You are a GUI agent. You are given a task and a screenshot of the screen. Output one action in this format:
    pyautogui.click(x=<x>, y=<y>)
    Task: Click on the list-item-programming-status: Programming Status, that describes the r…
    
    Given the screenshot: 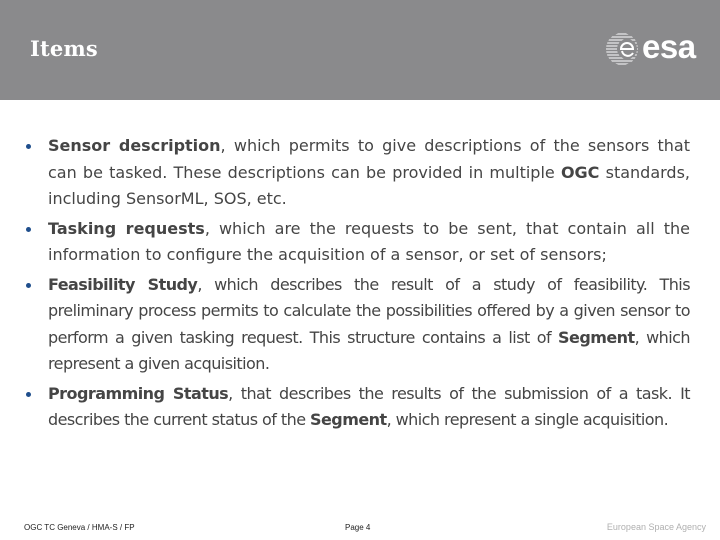 What is the action you would take?
    pyautogui.click(x=357, y=407)
    